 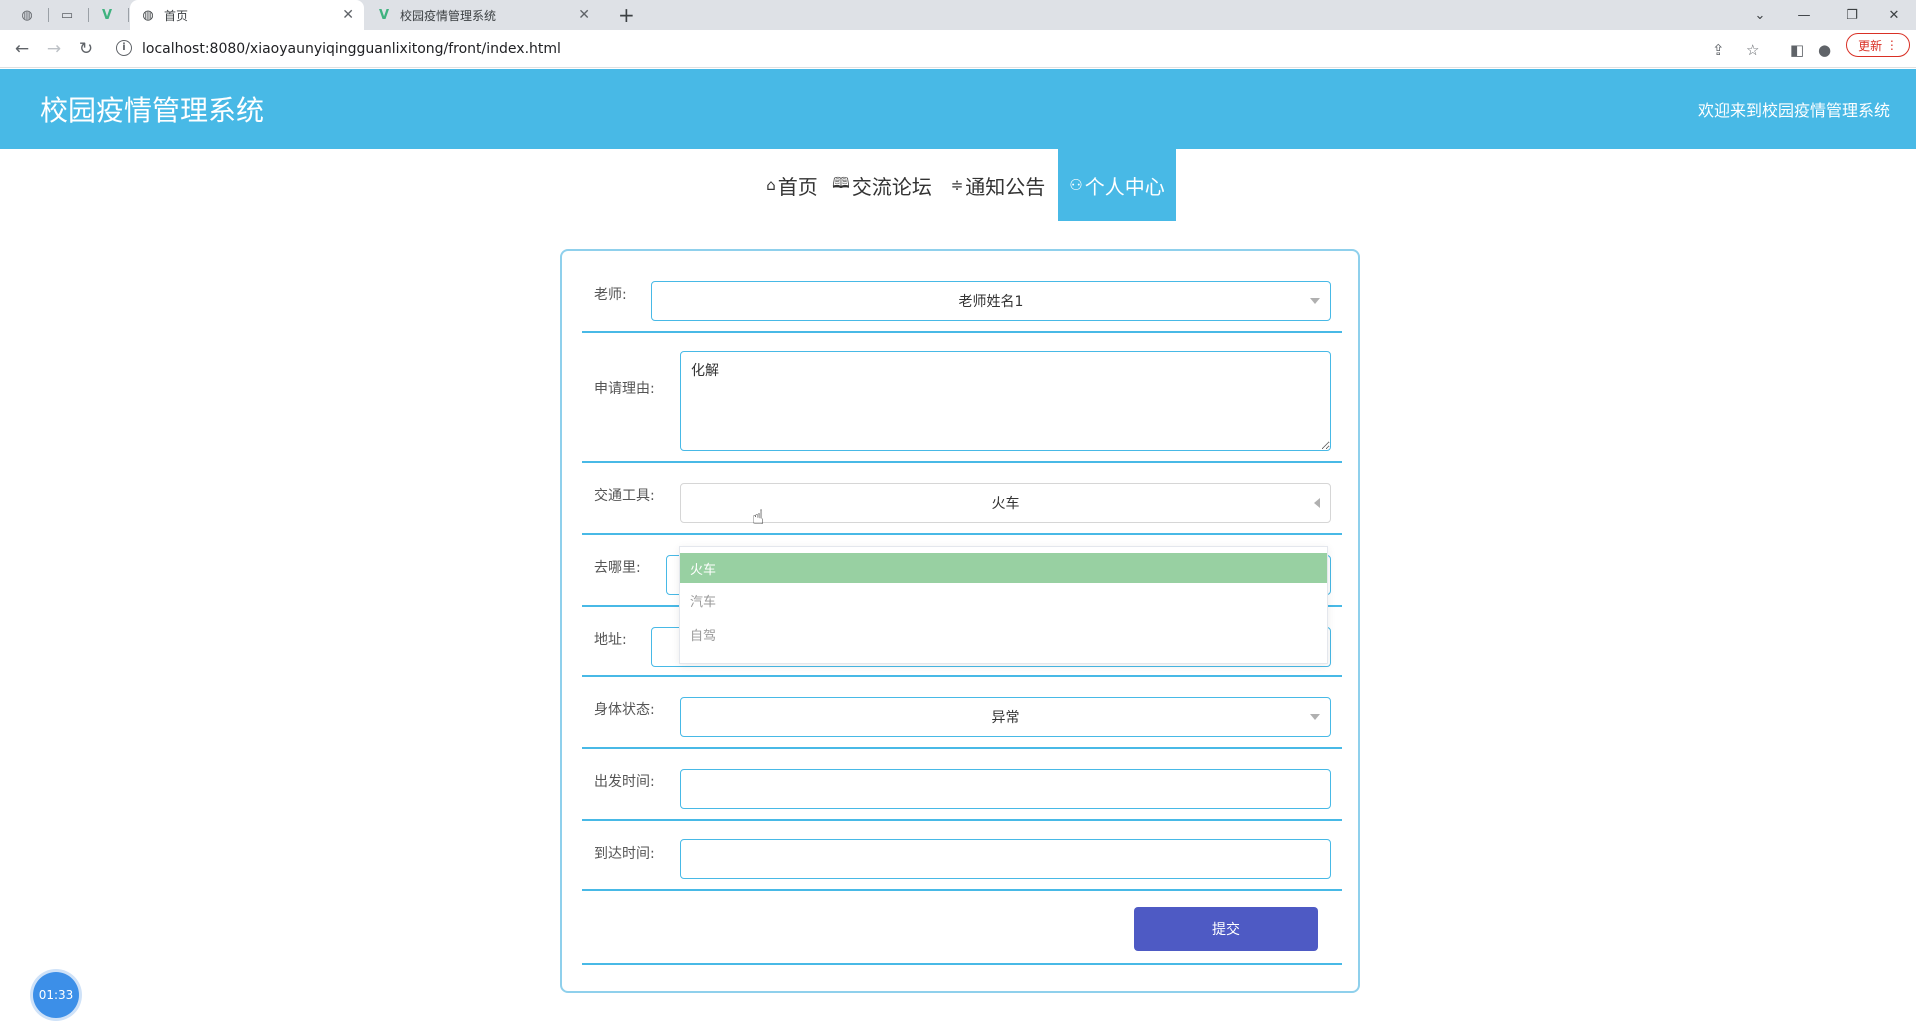 What do you see at coordinates (56, 995) in the screenshot?
I see `timer-badge: 01:33` at bounding box center [56, 995].